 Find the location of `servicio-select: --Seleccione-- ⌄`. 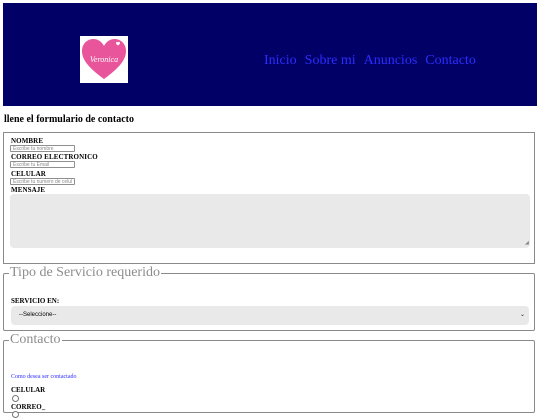

servicio-select: --Seleccione-- ⌄ is located at coordinates (270, 315).